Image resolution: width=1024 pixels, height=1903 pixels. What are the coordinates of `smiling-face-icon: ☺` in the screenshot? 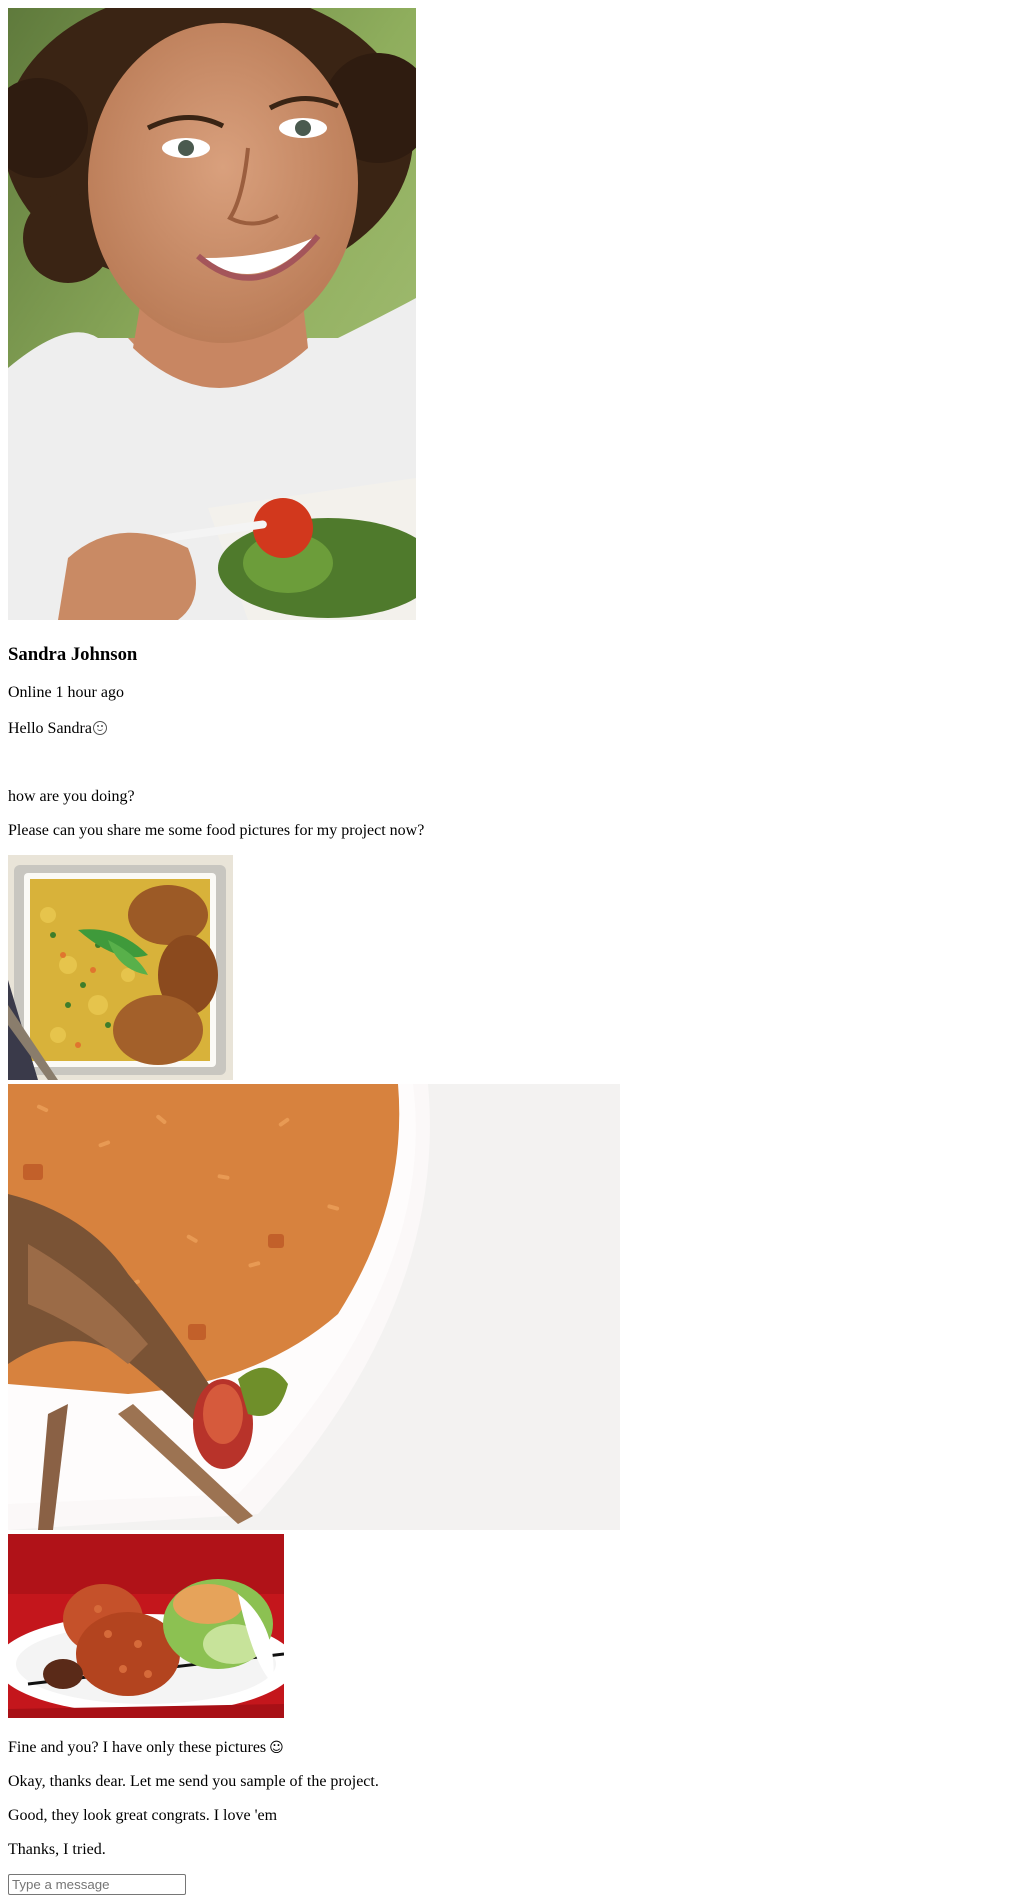 It's located at (276, 1748).